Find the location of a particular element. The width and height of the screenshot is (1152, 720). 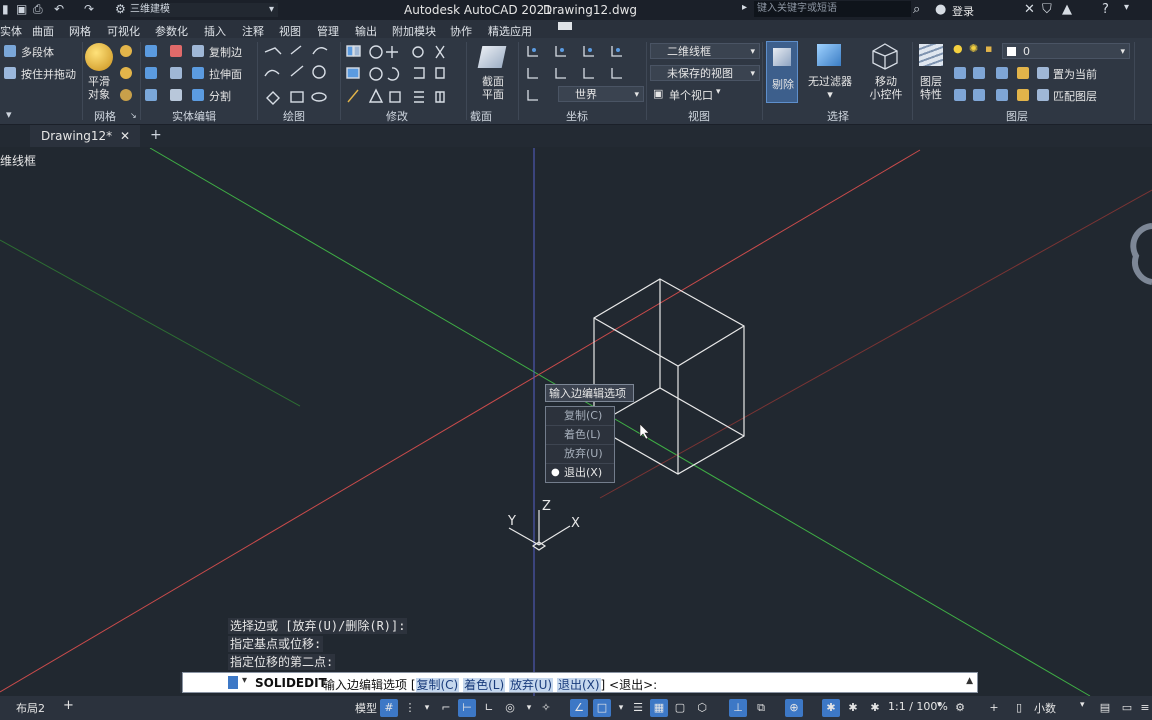

menu-item-exit: ● 退出(X) is located at coordinates (580, 473).